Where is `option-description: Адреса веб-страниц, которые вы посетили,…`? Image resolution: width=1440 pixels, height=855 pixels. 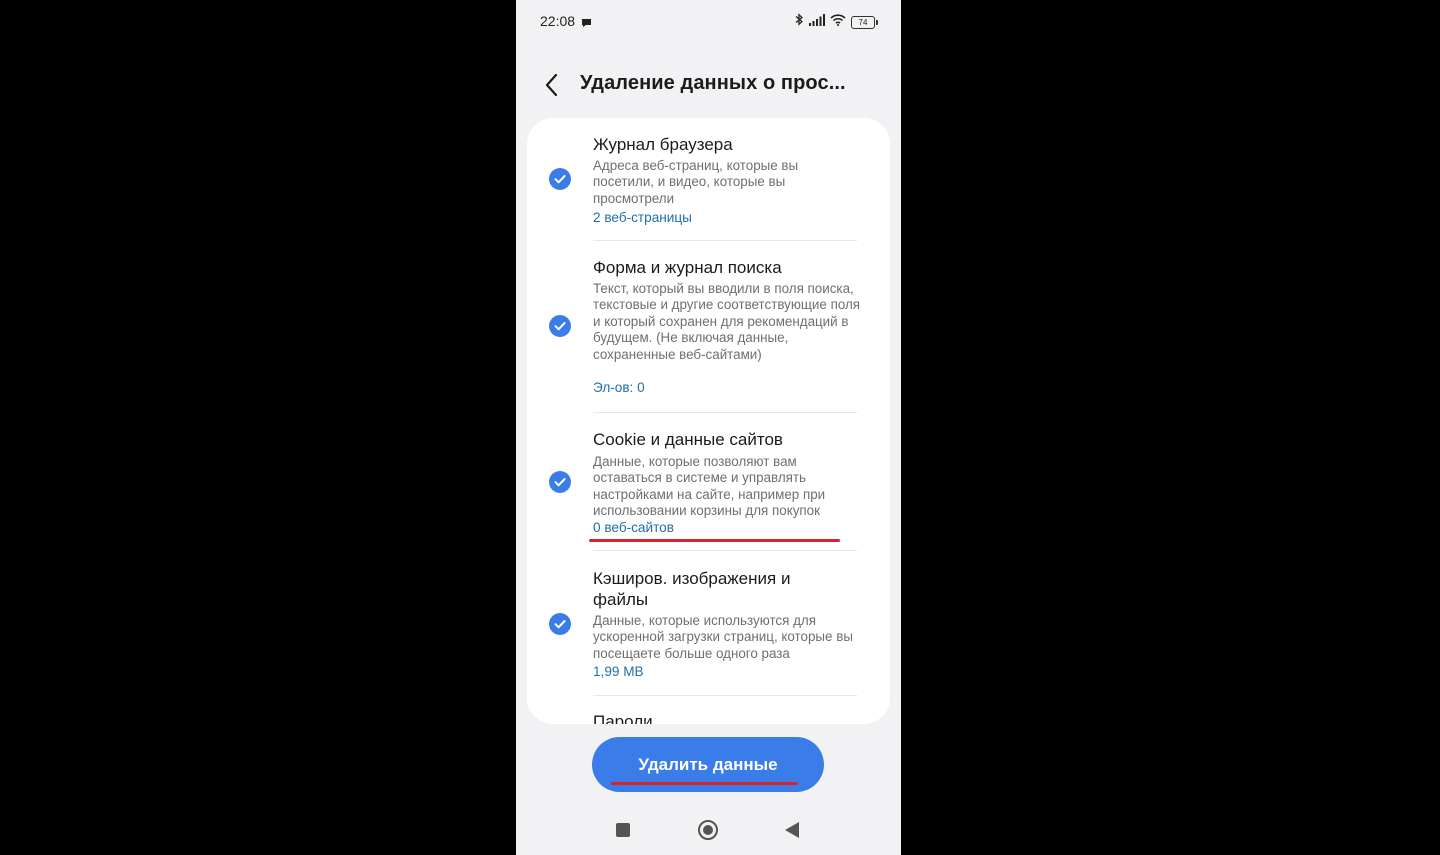
option-description: Адреса веб-страниц, которые вы посетили,… is located at coordinates (696, 182).